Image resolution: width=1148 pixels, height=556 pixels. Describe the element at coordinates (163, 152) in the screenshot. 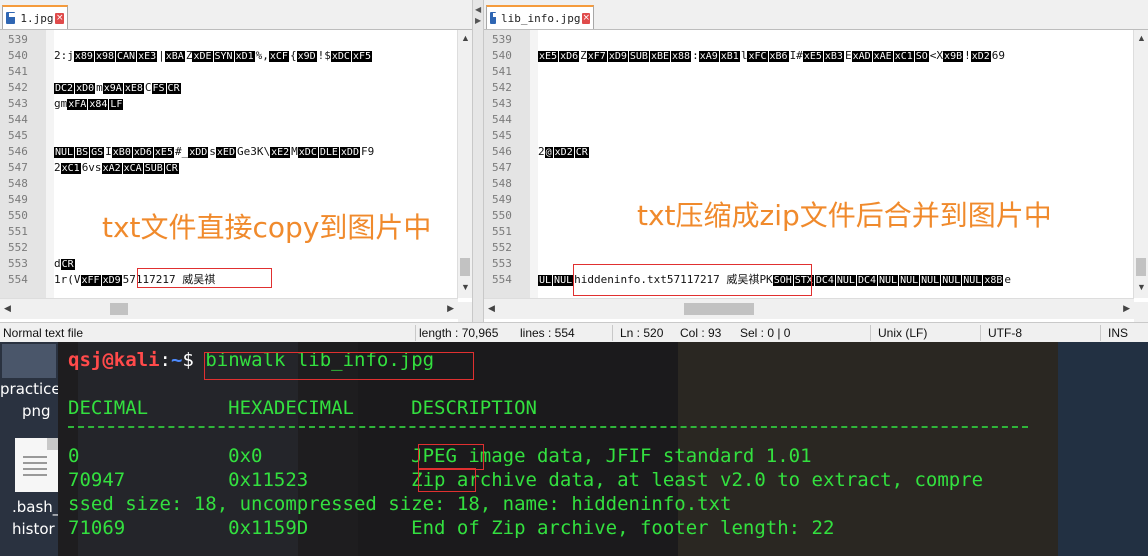

I see `control-char-token: xE5` at that location.